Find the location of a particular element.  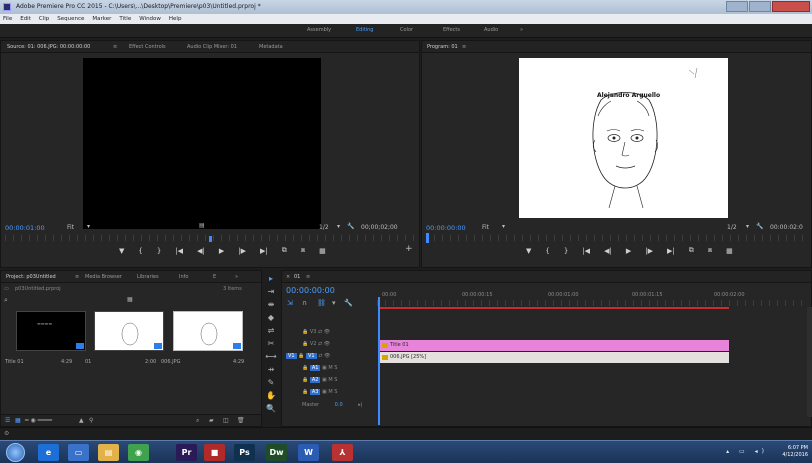

rolling-edit-tool-icon: ◆ is located at coordinates (271, 319).